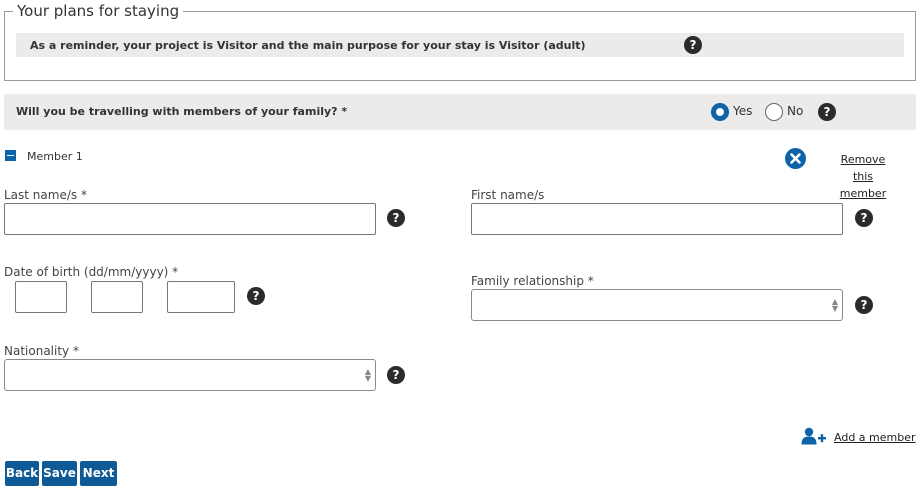 The width and height of the screenshot is (924, 499). I want to click on member-title: Member 1, so click(55, 156).